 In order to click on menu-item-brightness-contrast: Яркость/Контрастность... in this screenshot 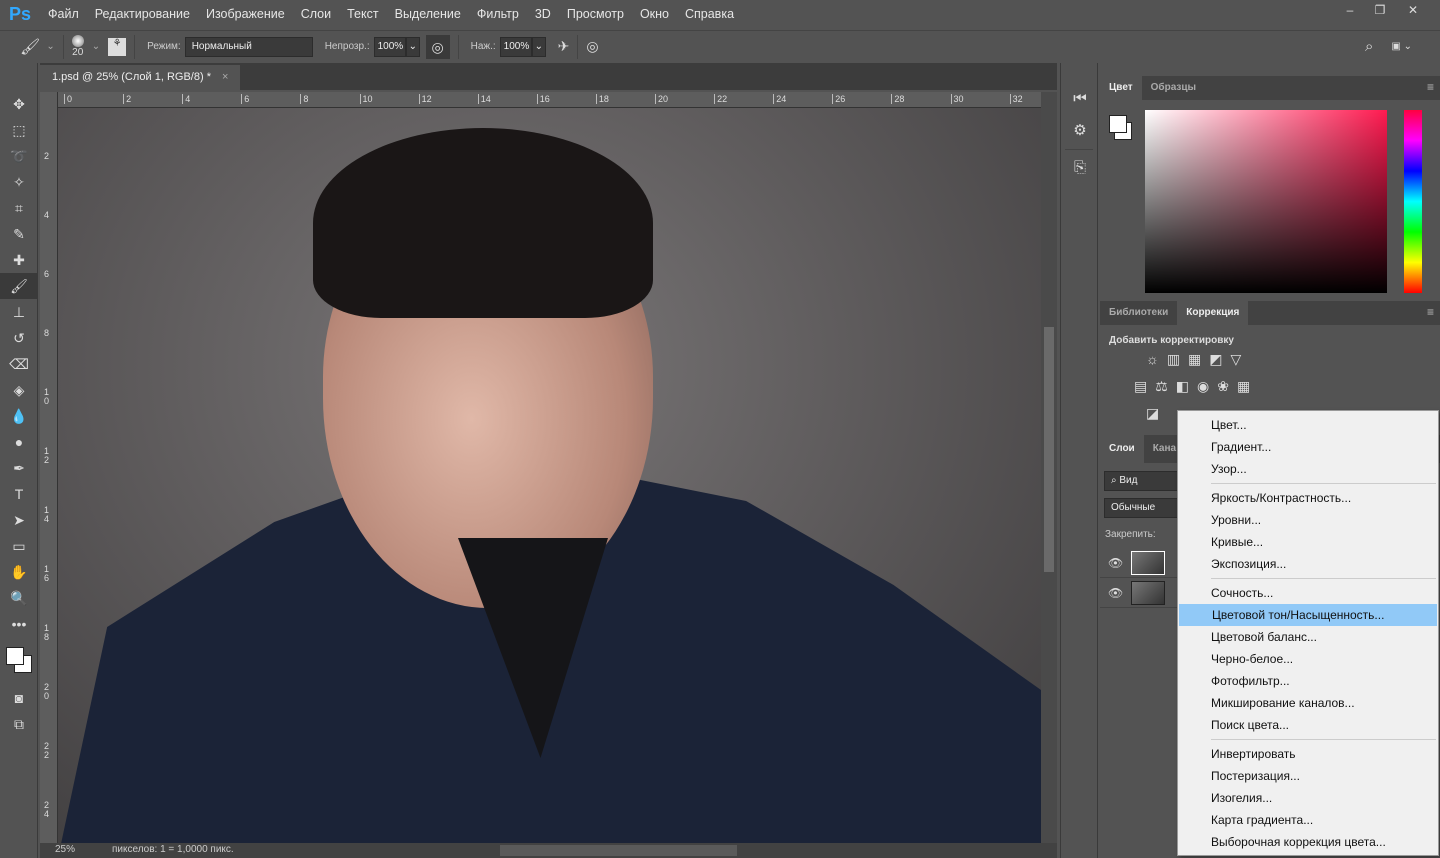, I will do `click(1308, 498)`.